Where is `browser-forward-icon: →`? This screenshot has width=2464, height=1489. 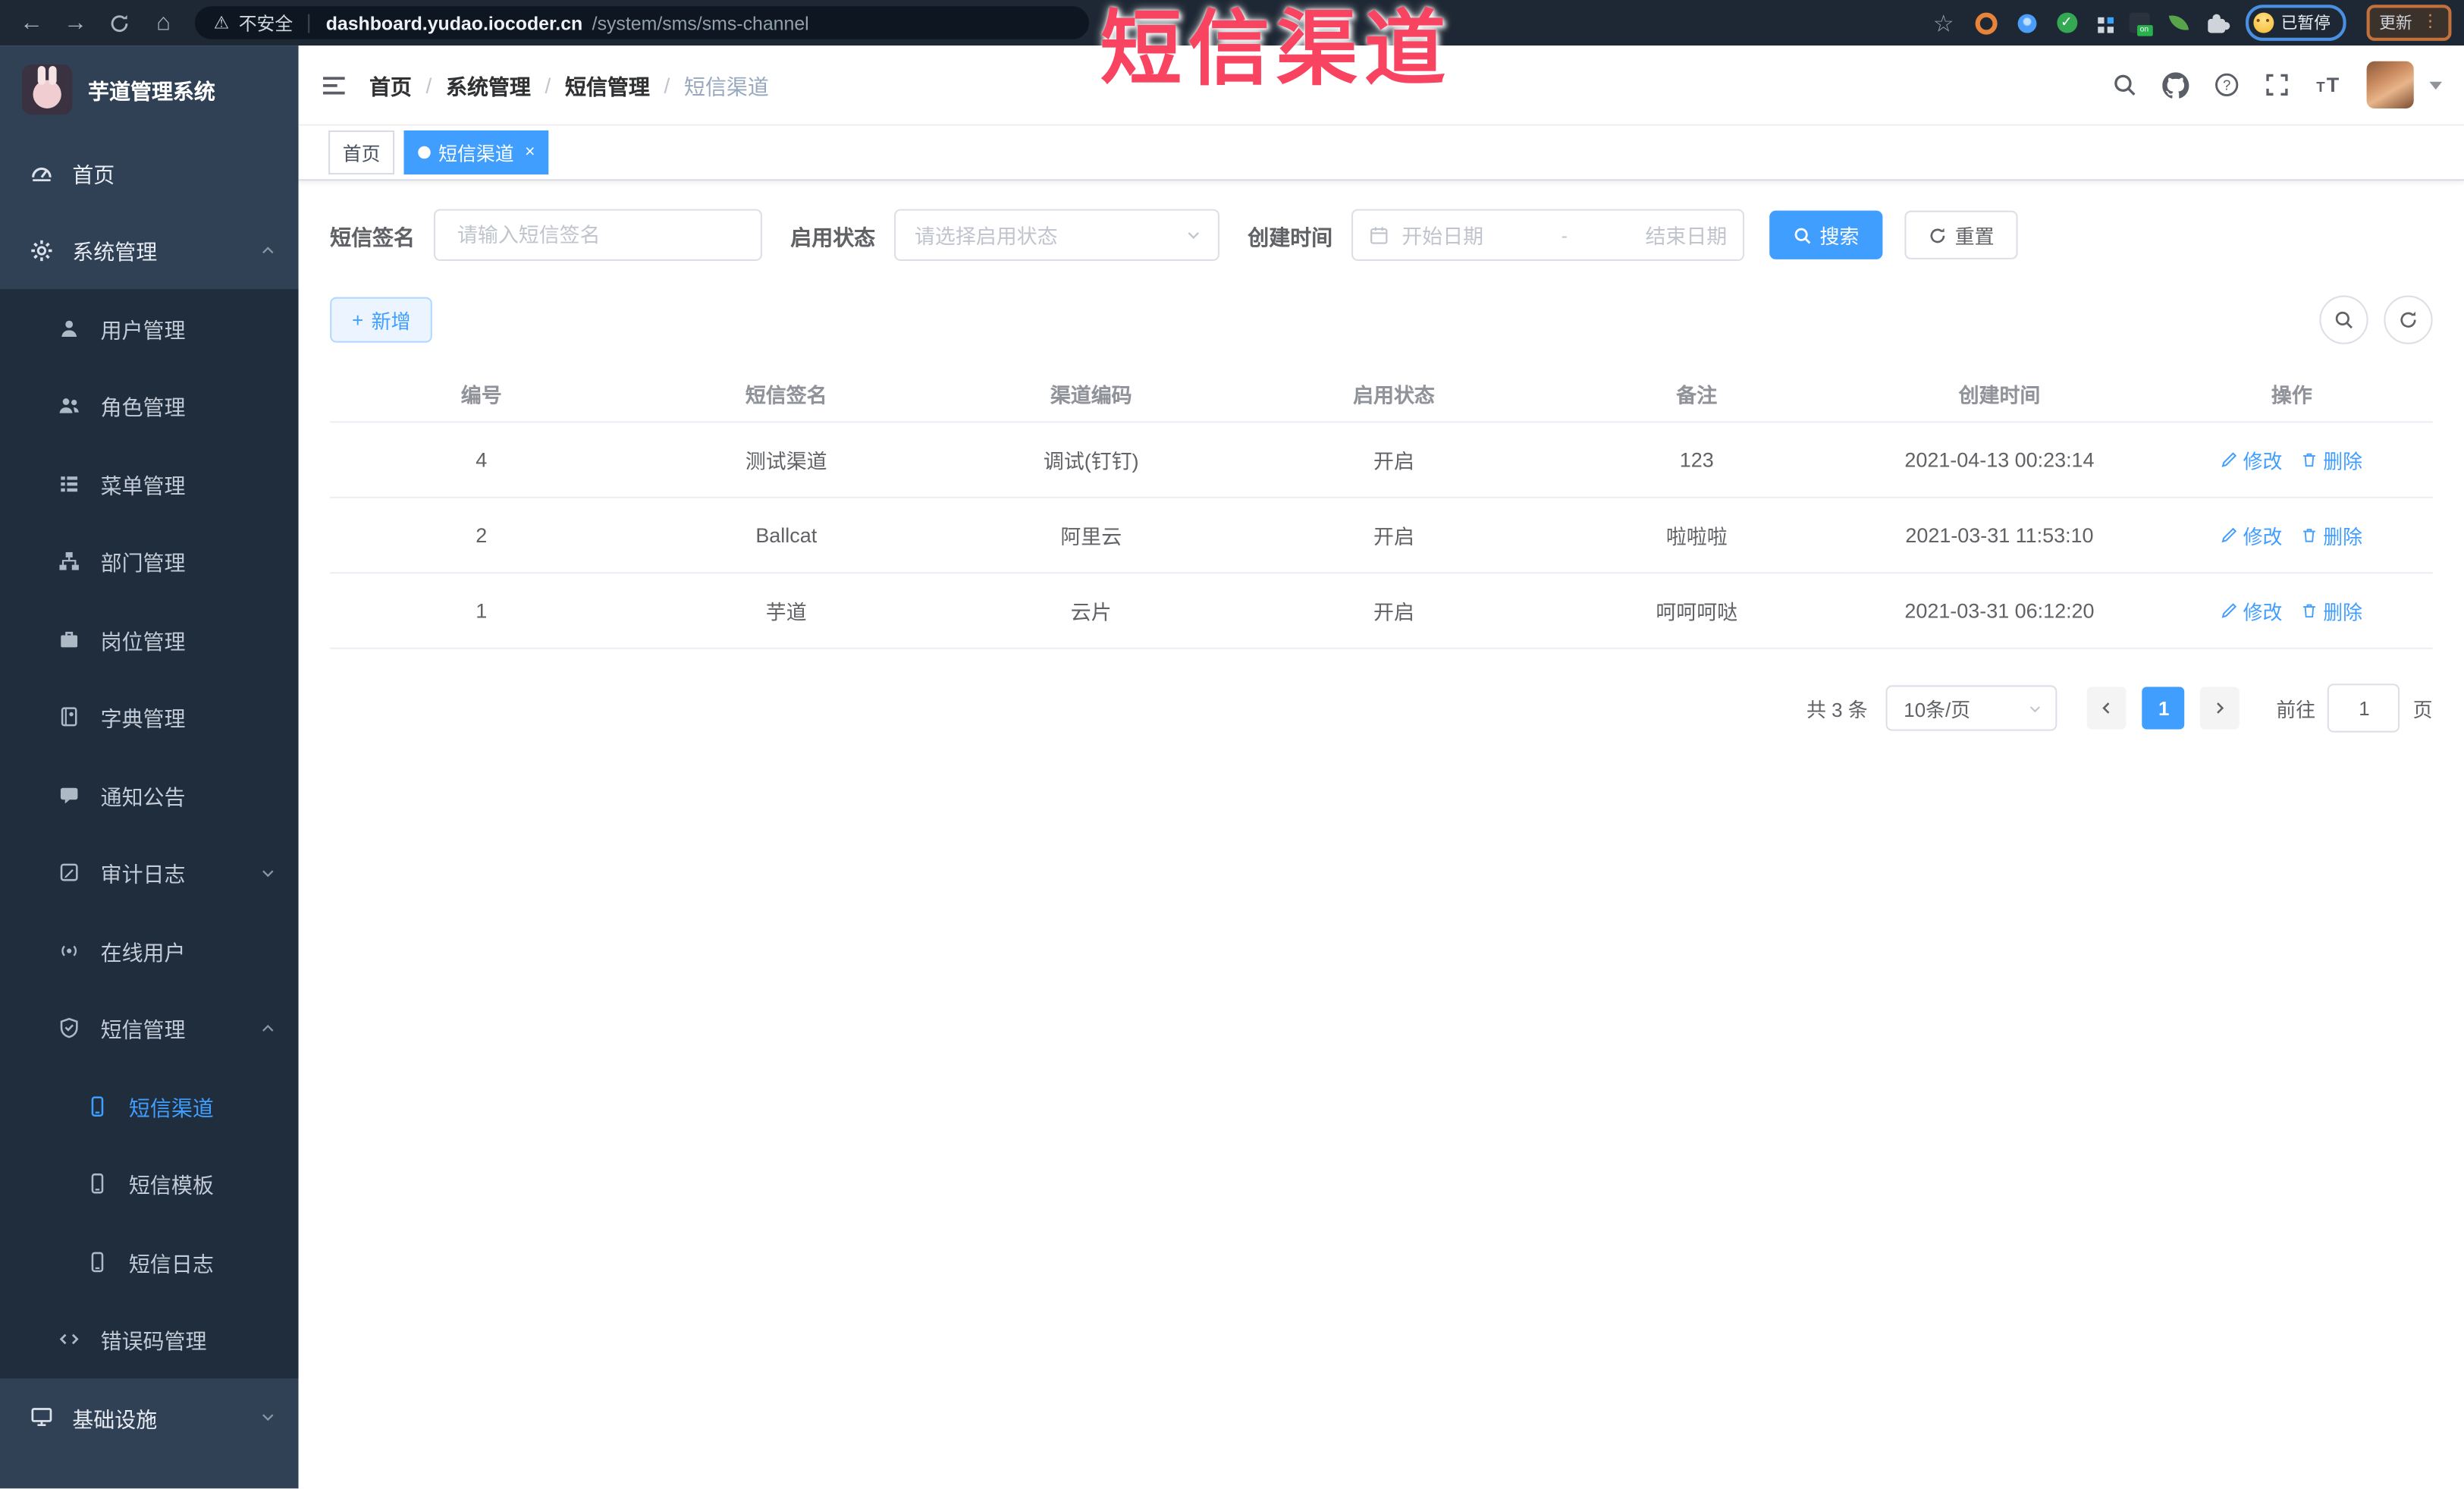
browser-forward-icon: → is located at coordinates (76, 23).